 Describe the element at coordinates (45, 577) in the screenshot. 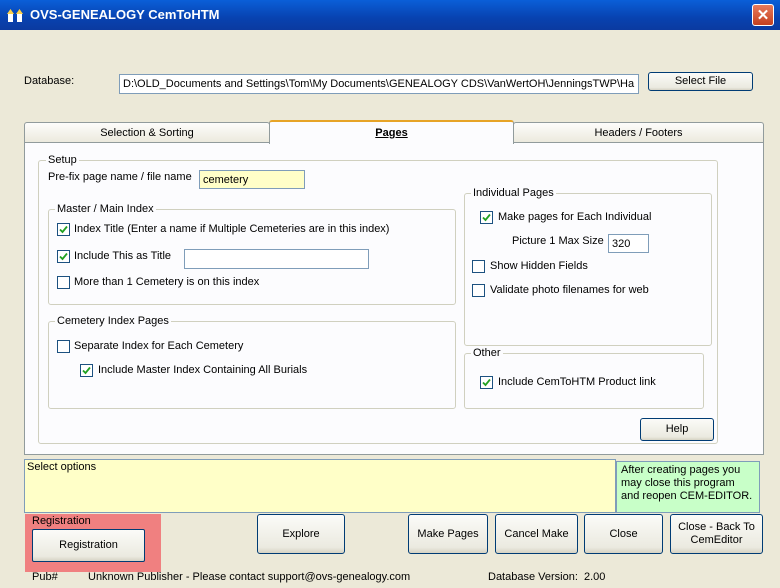

I see `pub-label: Pub#` at that location.